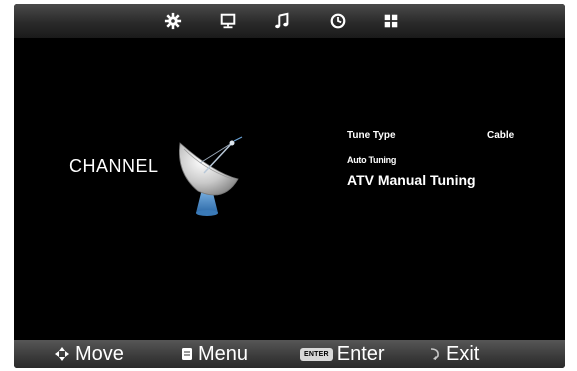 The height and width of the screenshot is (371, 577). Describe the element at coordinates (289, 354) in the screenshot. I see `bottom-hint-bar: Move Menu ENTER Enter Exit` at that location.